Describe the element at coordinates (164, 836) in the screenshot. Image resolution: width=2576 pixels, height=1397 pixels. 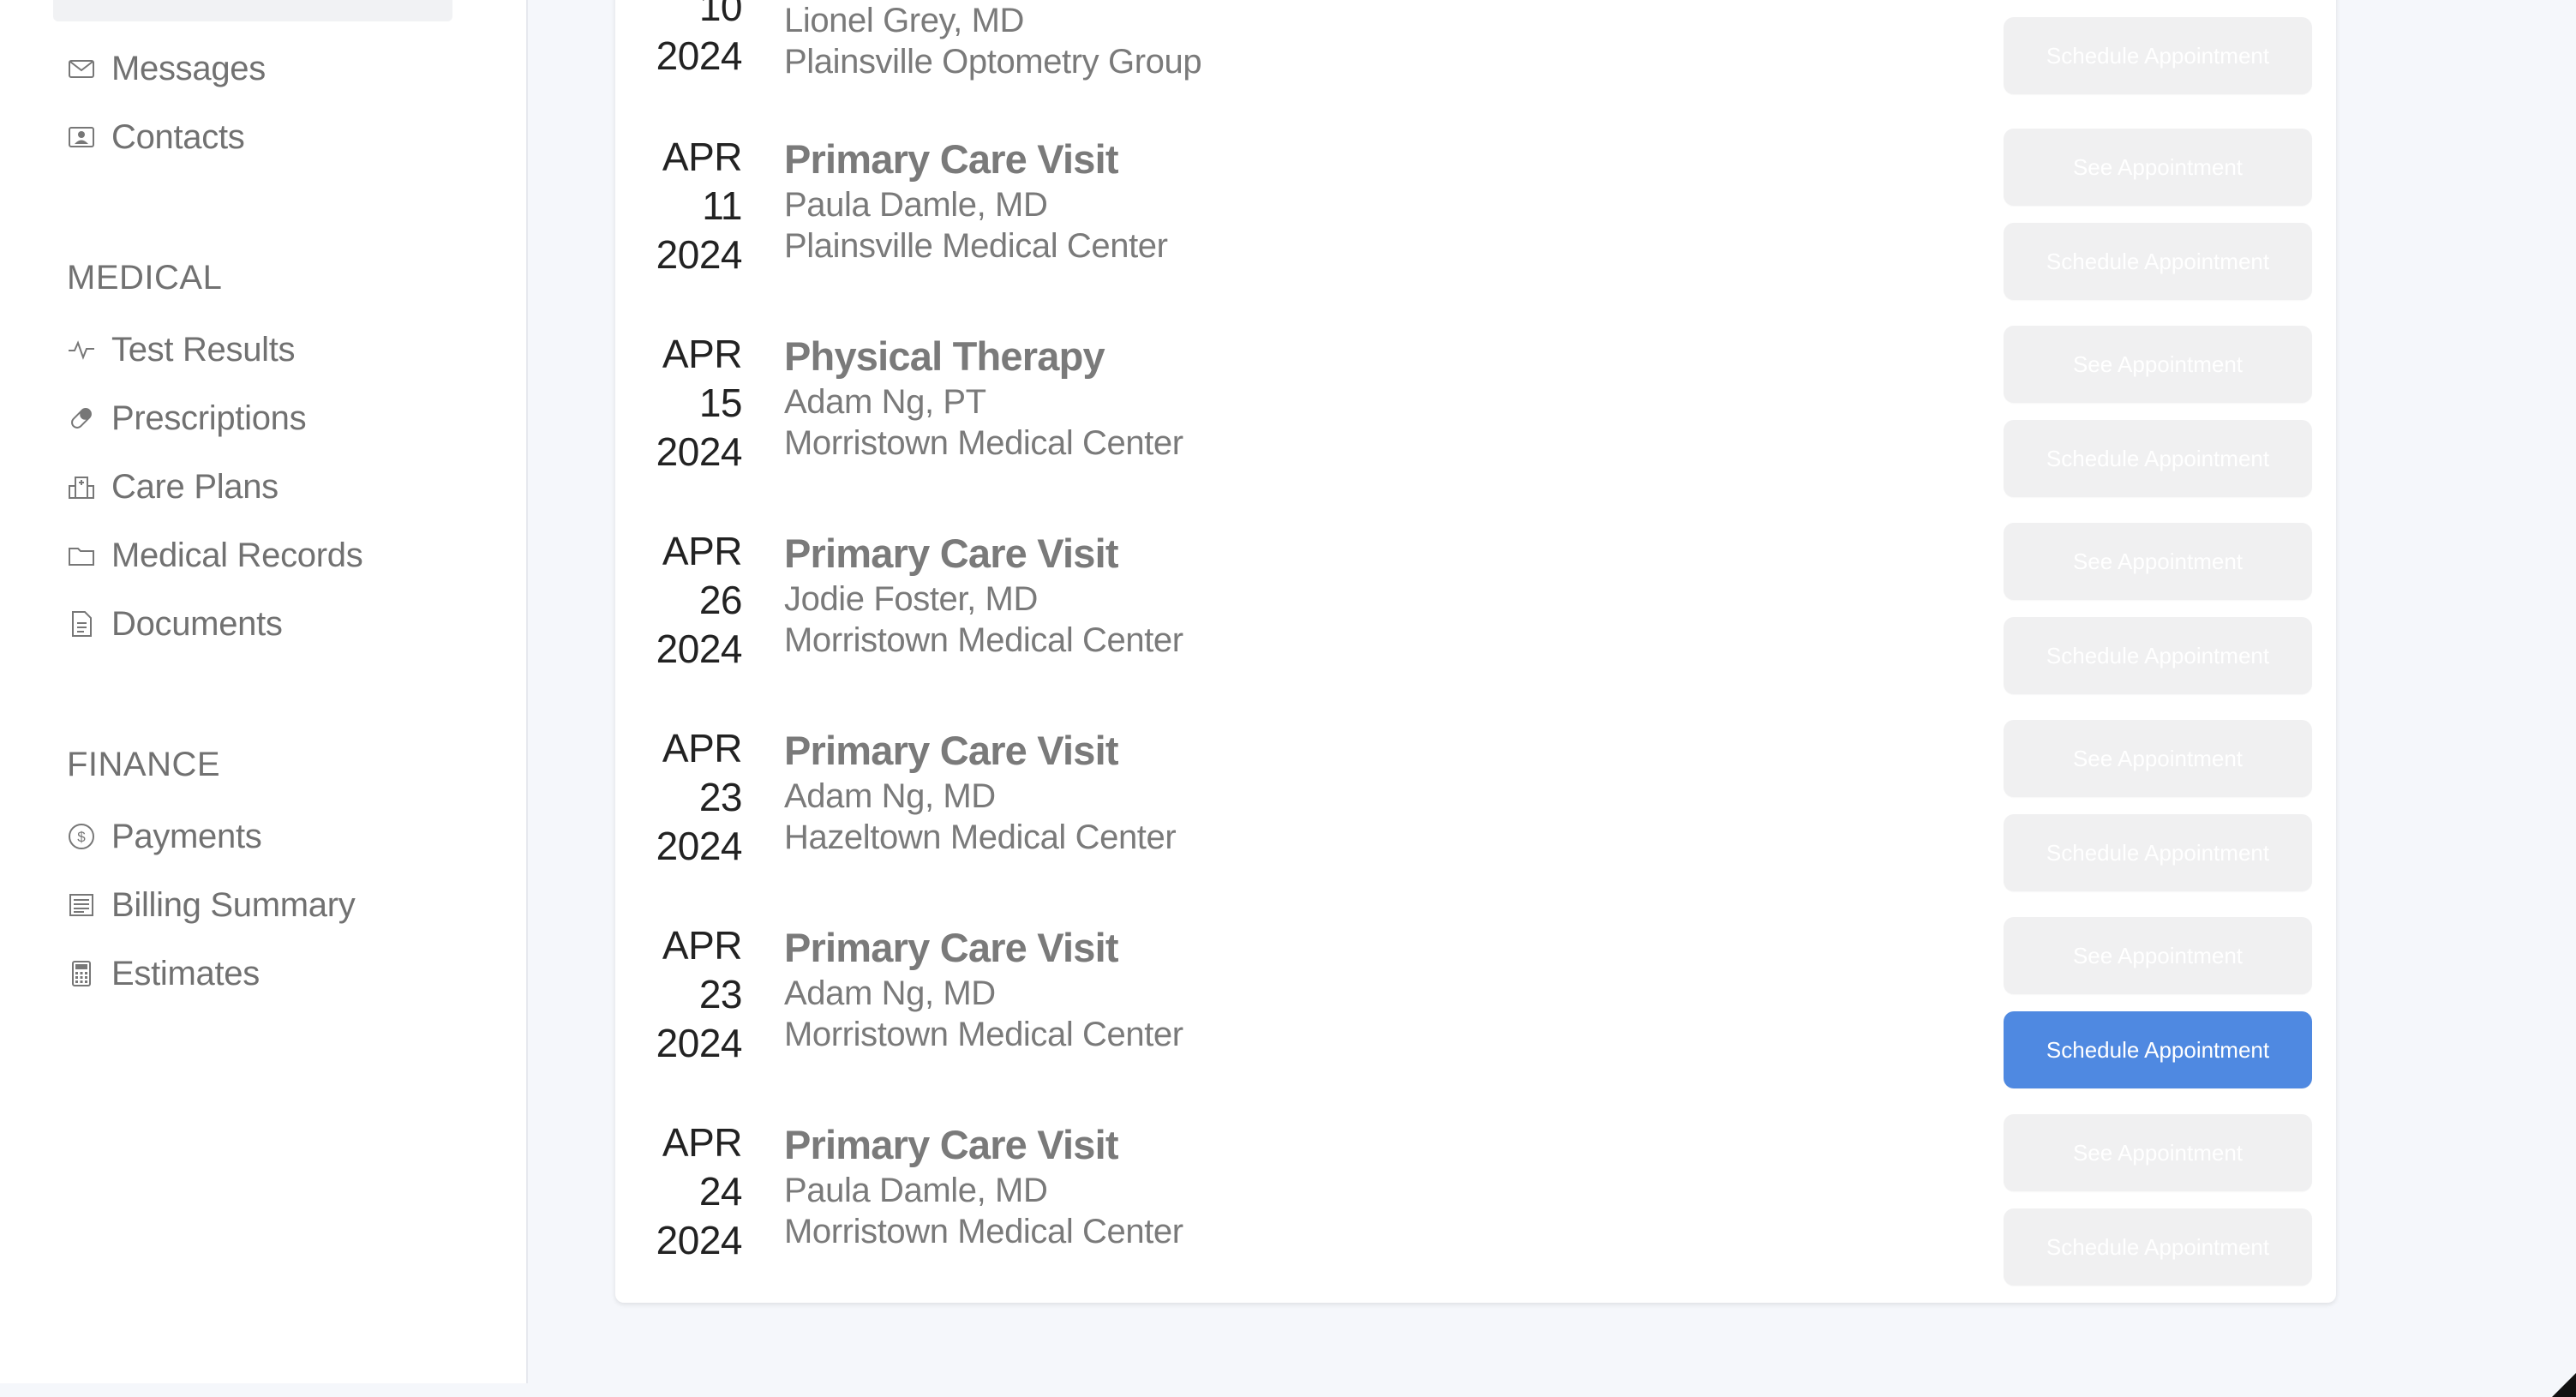
I see `sidebar-item-payments: $ Payments` at that location.